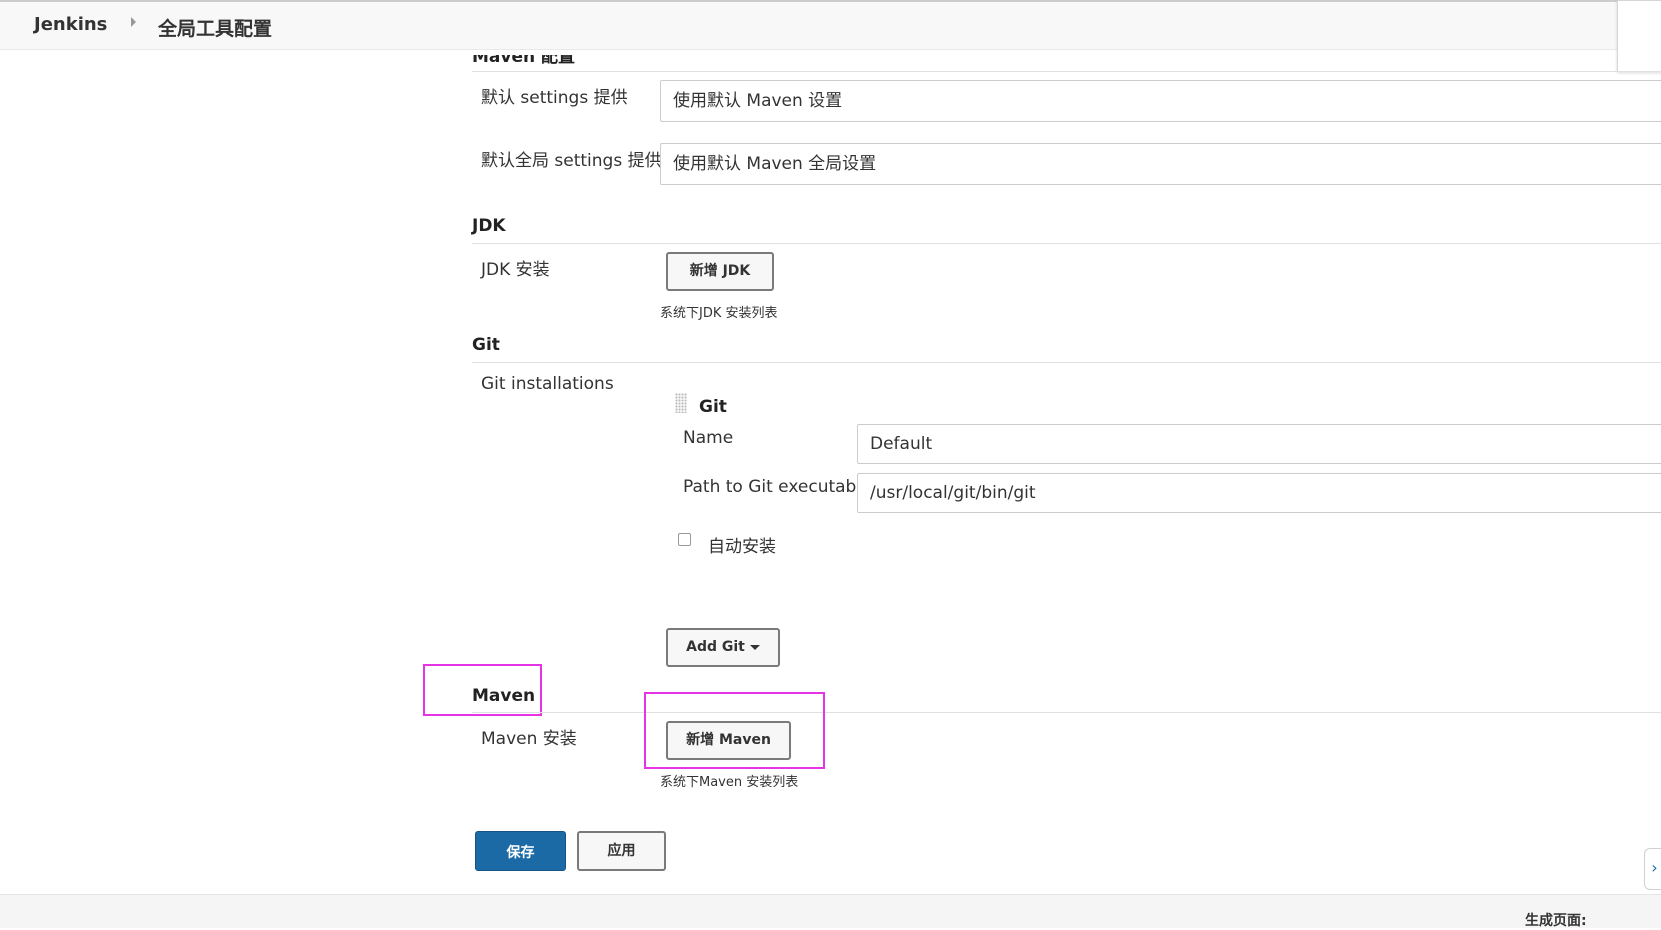 The width and height of the screenshot is (1661, 930). Describe the element at coordinates (215, 27) in the screenshot. I see `breadcrumb-current-page: 全局工具配置` at that location.